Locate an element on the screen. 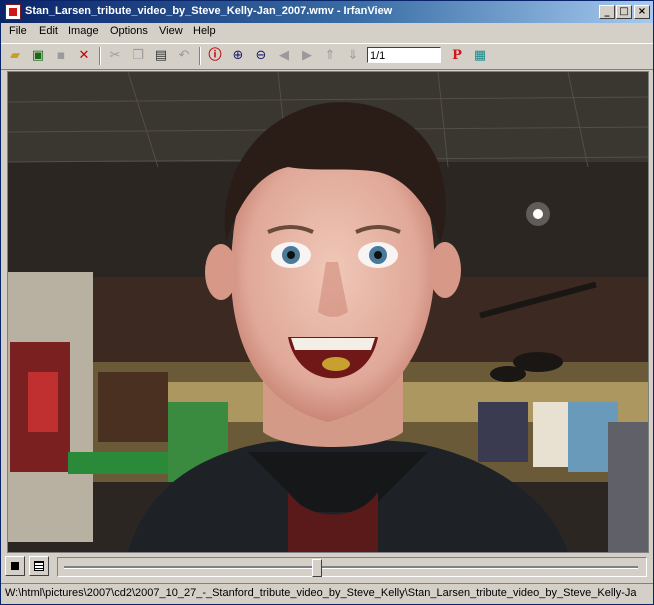 This screenshot has width=654, height=605. irfanview-app-icon is located at coordinates (13, 12).